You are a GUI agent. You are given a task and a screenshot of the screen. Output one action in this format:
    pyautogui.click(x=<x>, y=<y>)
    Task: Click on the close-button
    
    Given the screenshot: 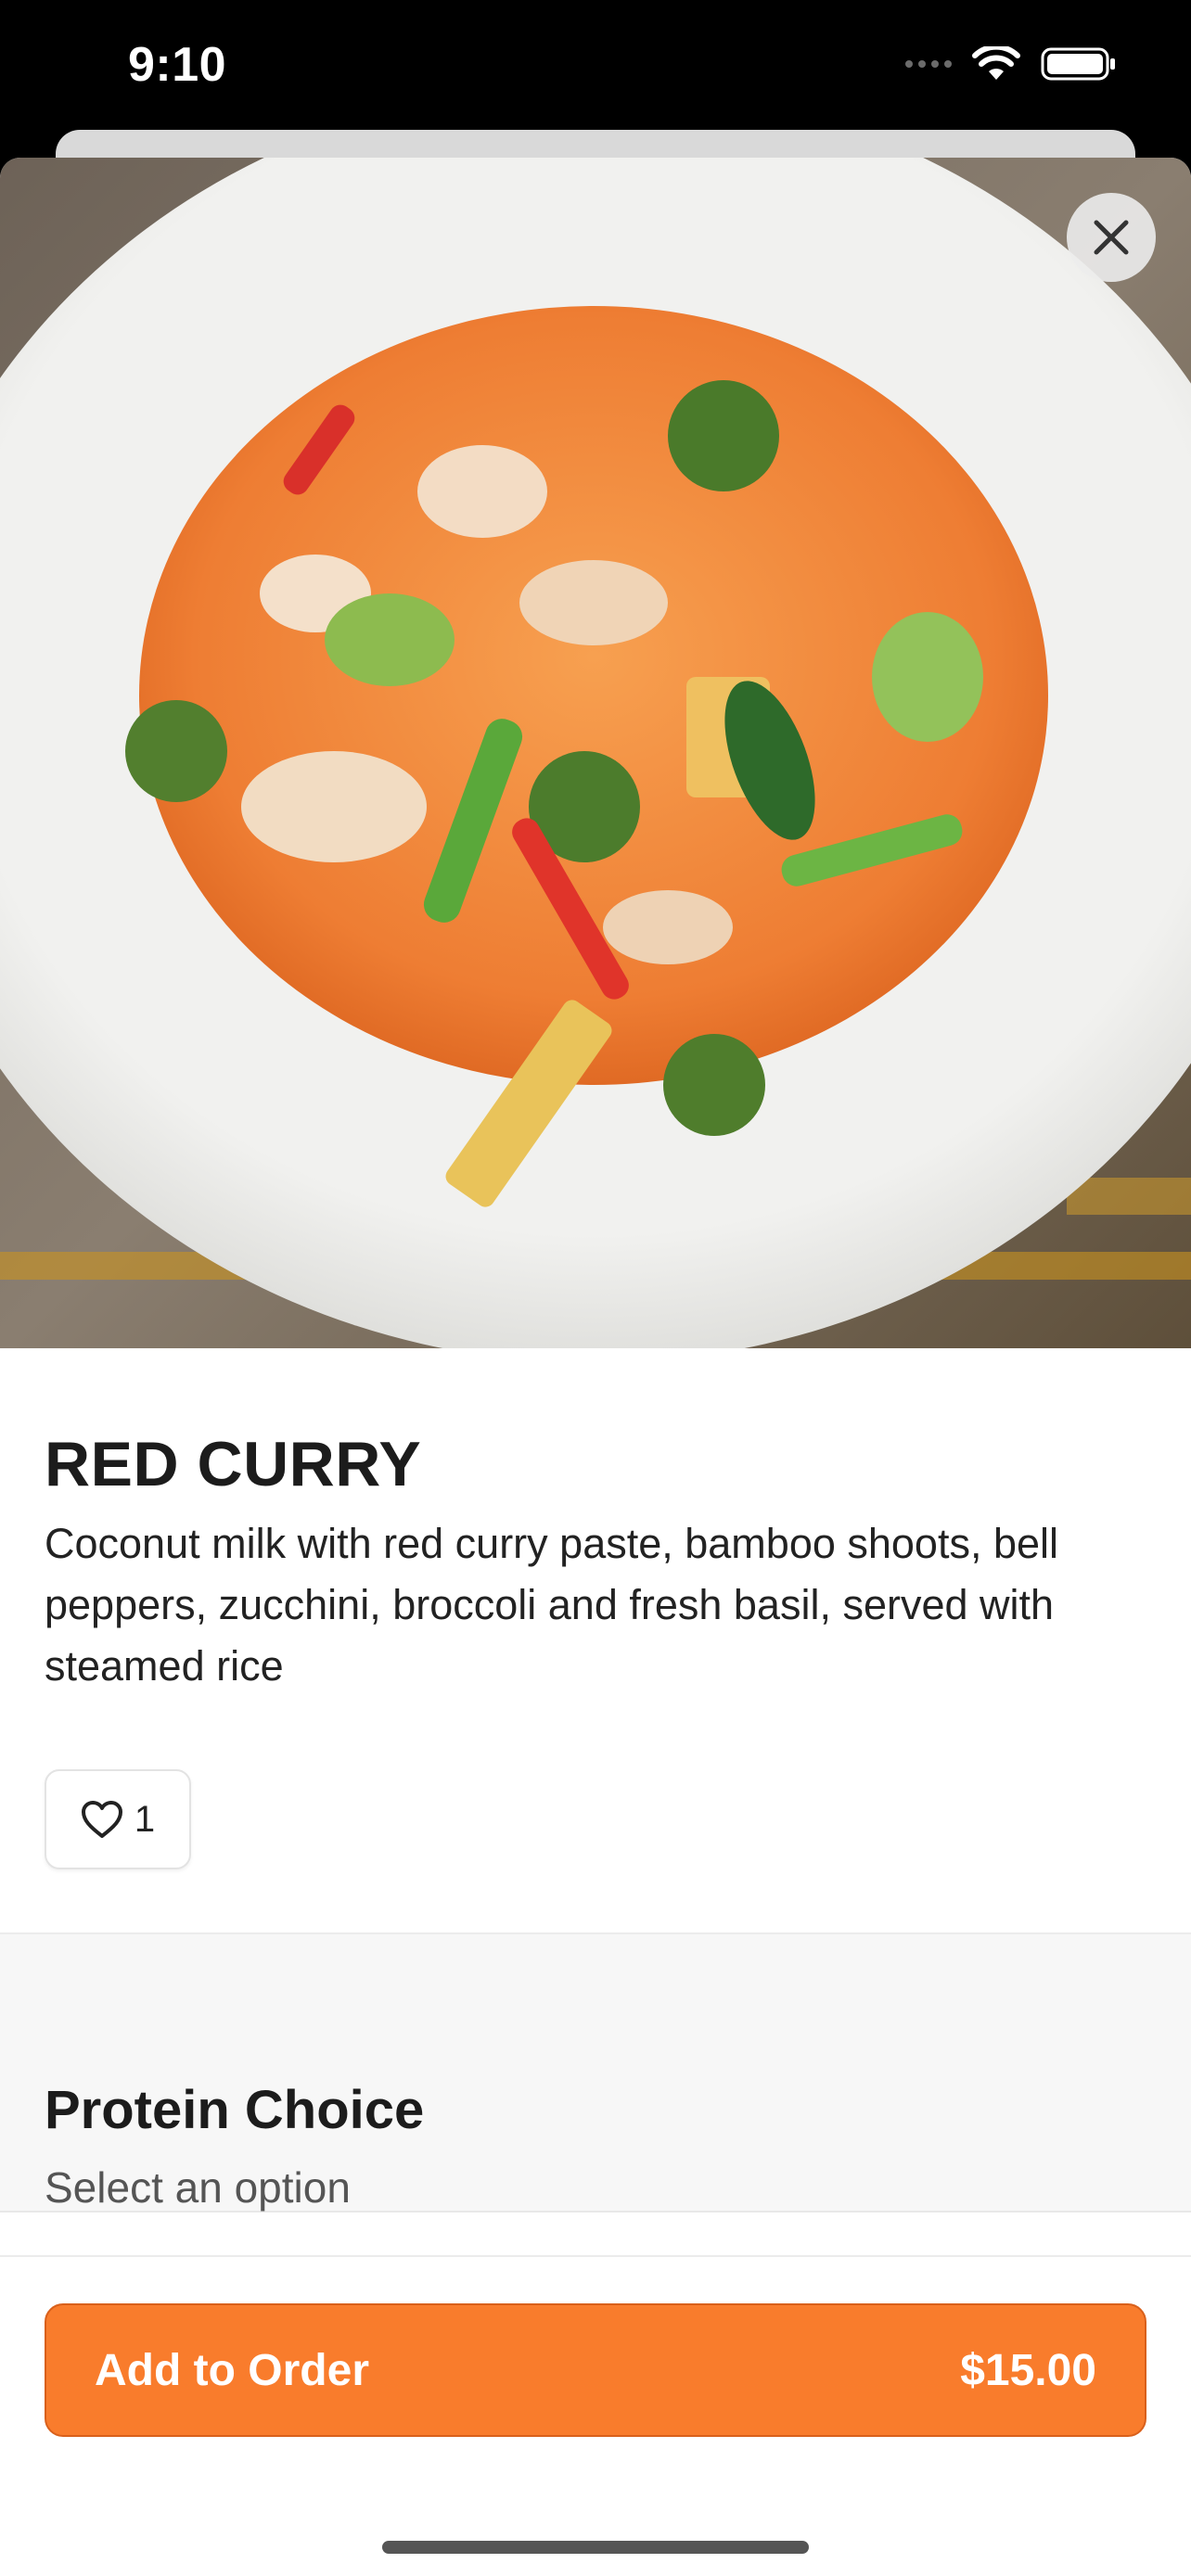 What is the action you would take?
    pyautogui.click(x=1111, y=238)
    